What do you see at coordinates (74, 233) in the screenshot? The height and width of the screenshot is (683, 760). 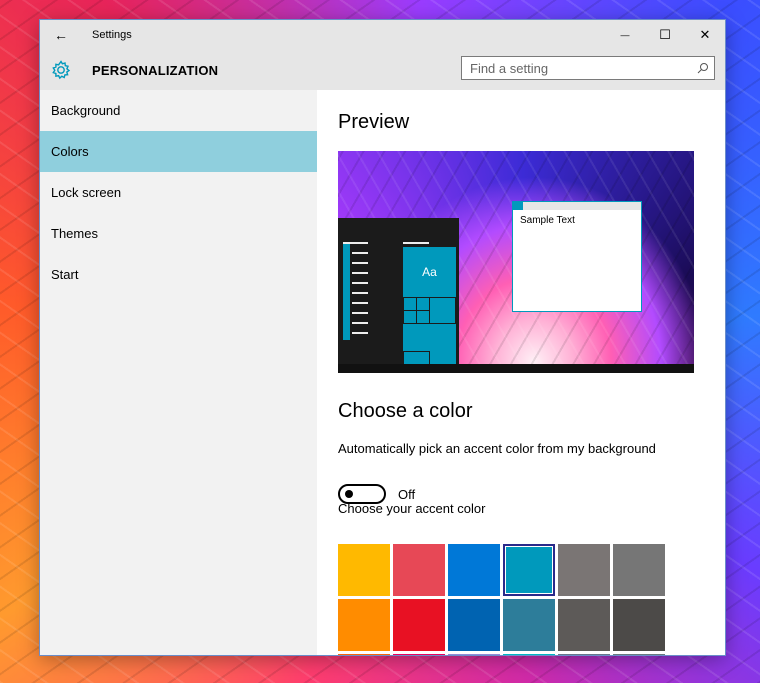 I see `sidebar-item-label: Themes` at bounding box center [74, 233].